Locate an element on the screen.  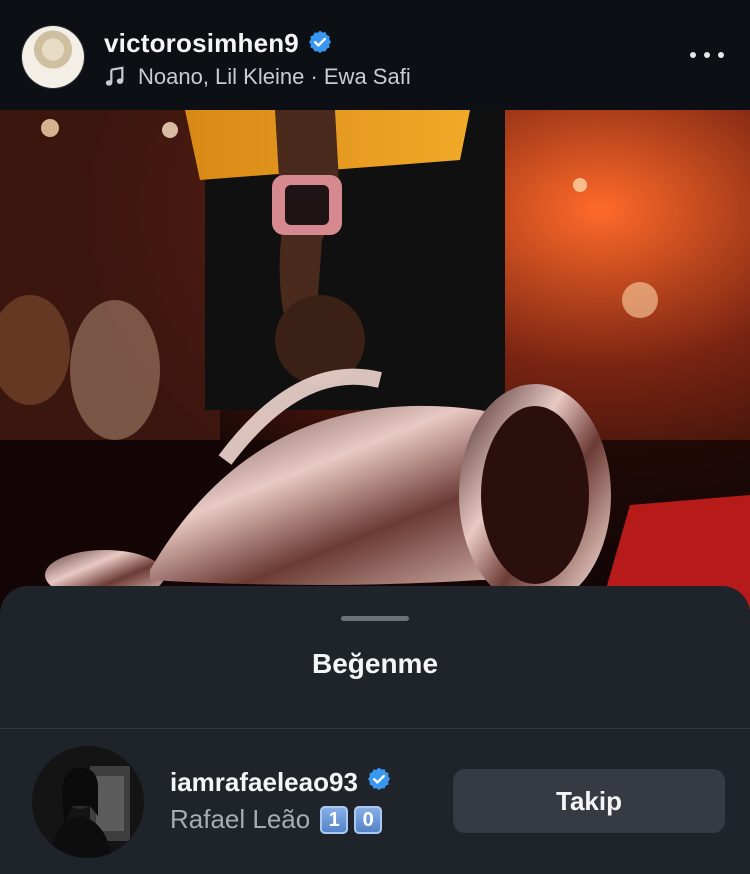
author-avatar is located at coordinates (53, 57).